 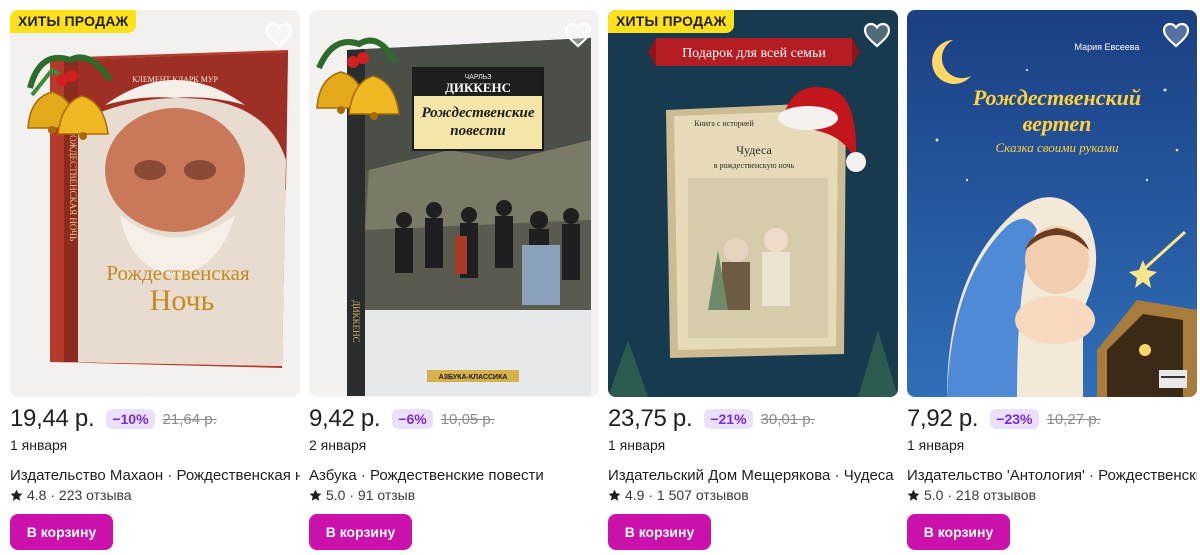 What do you see at coordinates (754, 165) in the screenshot?
I see `cover-title-line2: в рождественскую ночь` at bounding box center [754, 165].